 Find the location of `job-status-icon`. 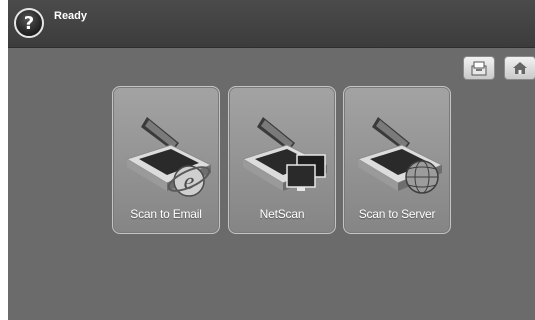

job-status-icon is located at coordinates (479, 68).